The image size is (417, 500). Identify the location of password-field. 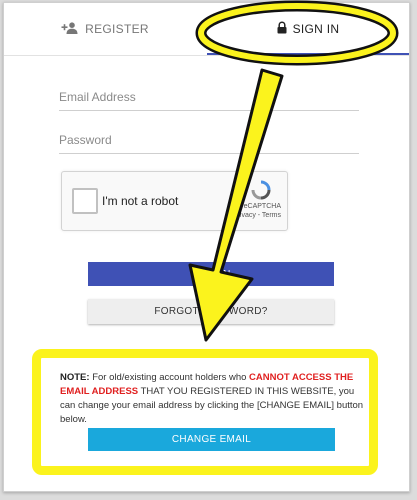
(209, 140).